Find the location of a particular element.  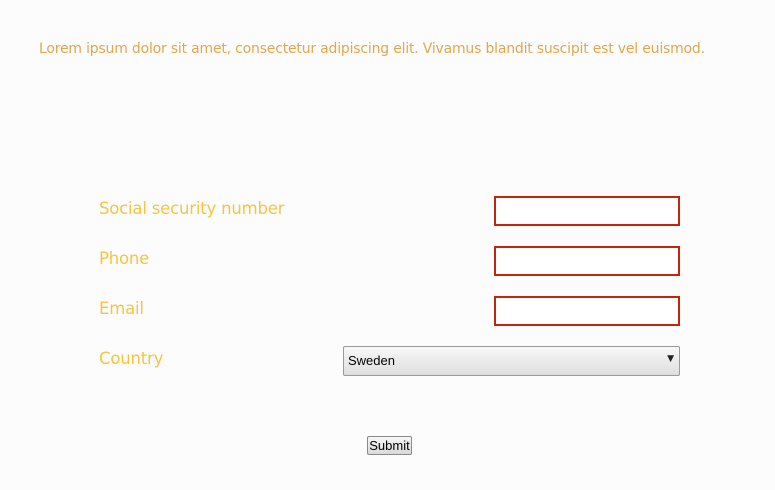

ssn-input is located at coordinates (587, 211).